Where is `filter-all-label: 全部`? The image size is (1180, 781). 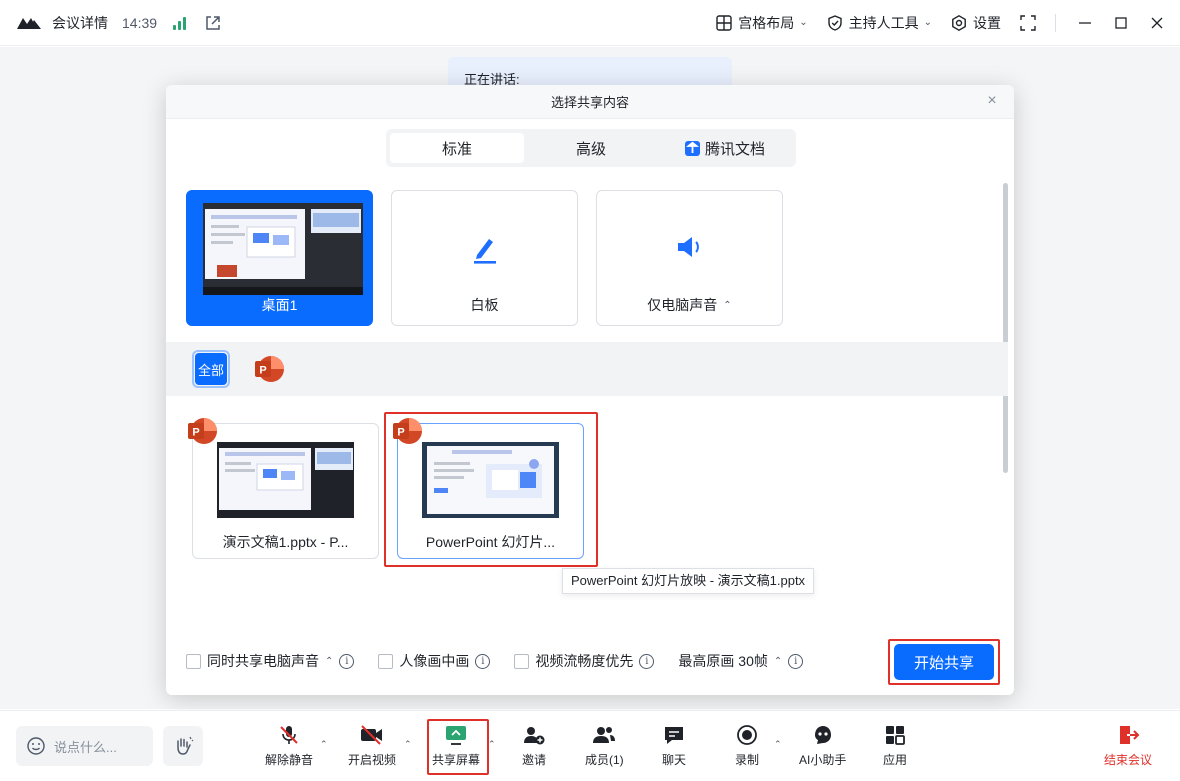 filter-all-label: 全部 is located at coordinates (211, 369).